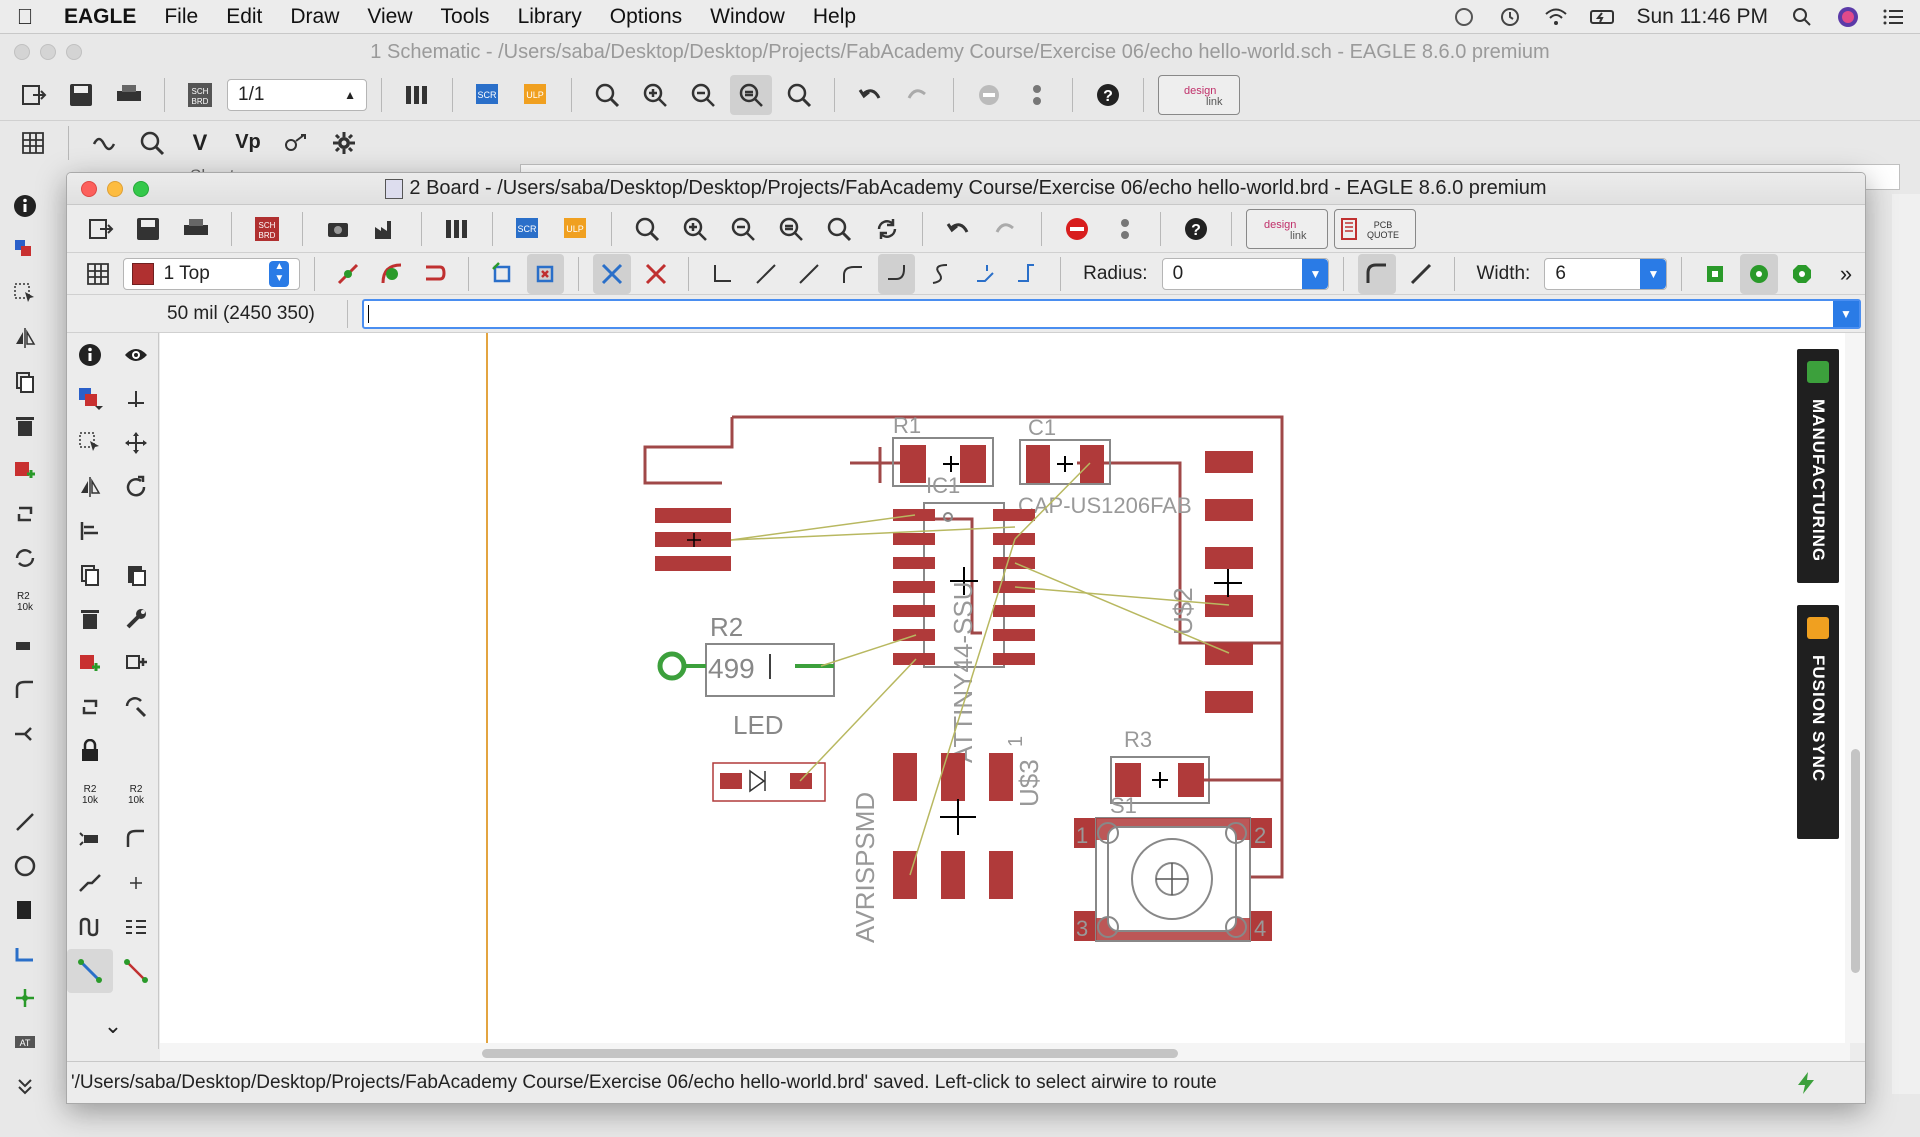  What do you see at coordinates (1906, 644) in the screenshot?
I see `schematic-vscroll` at bounding box center [1906, 644].